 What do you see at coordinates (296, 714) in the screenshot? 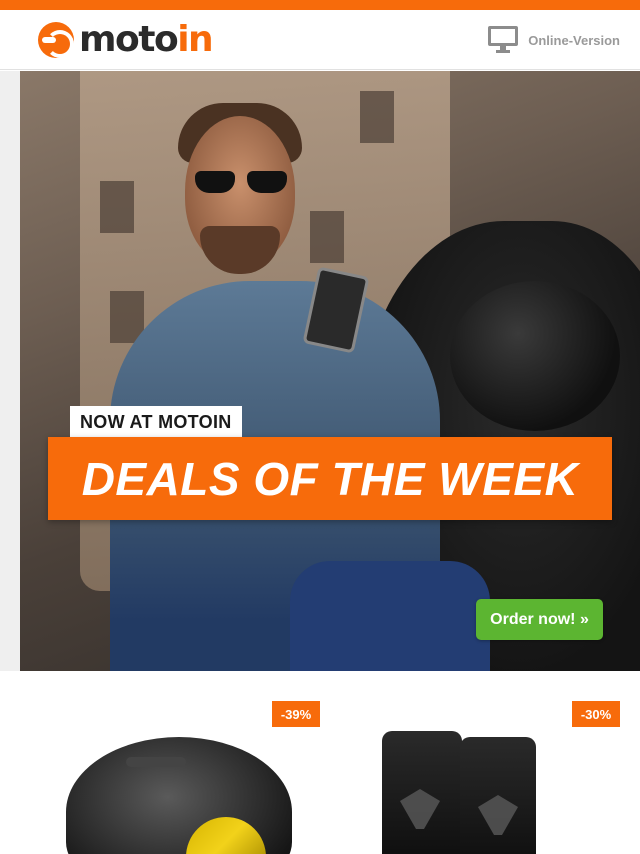
I see `discount-badge: -39%` at bounding box center [296, 714].